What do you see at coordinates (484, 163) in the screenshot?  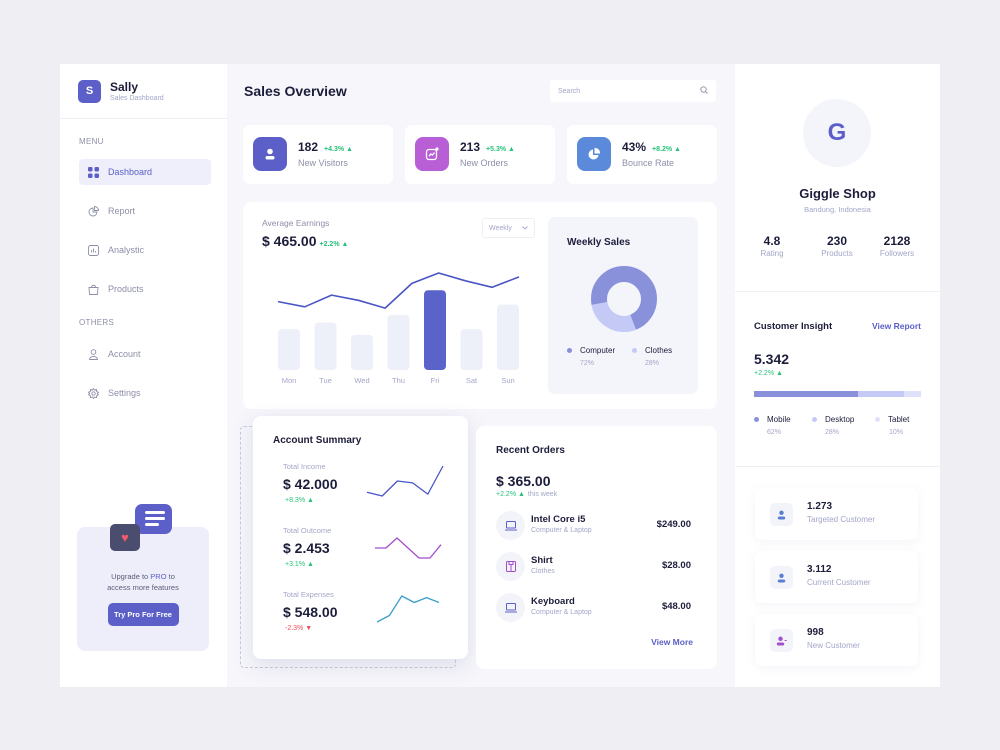 I see `stat-label: New Orders` at bounding box center [484, 163].